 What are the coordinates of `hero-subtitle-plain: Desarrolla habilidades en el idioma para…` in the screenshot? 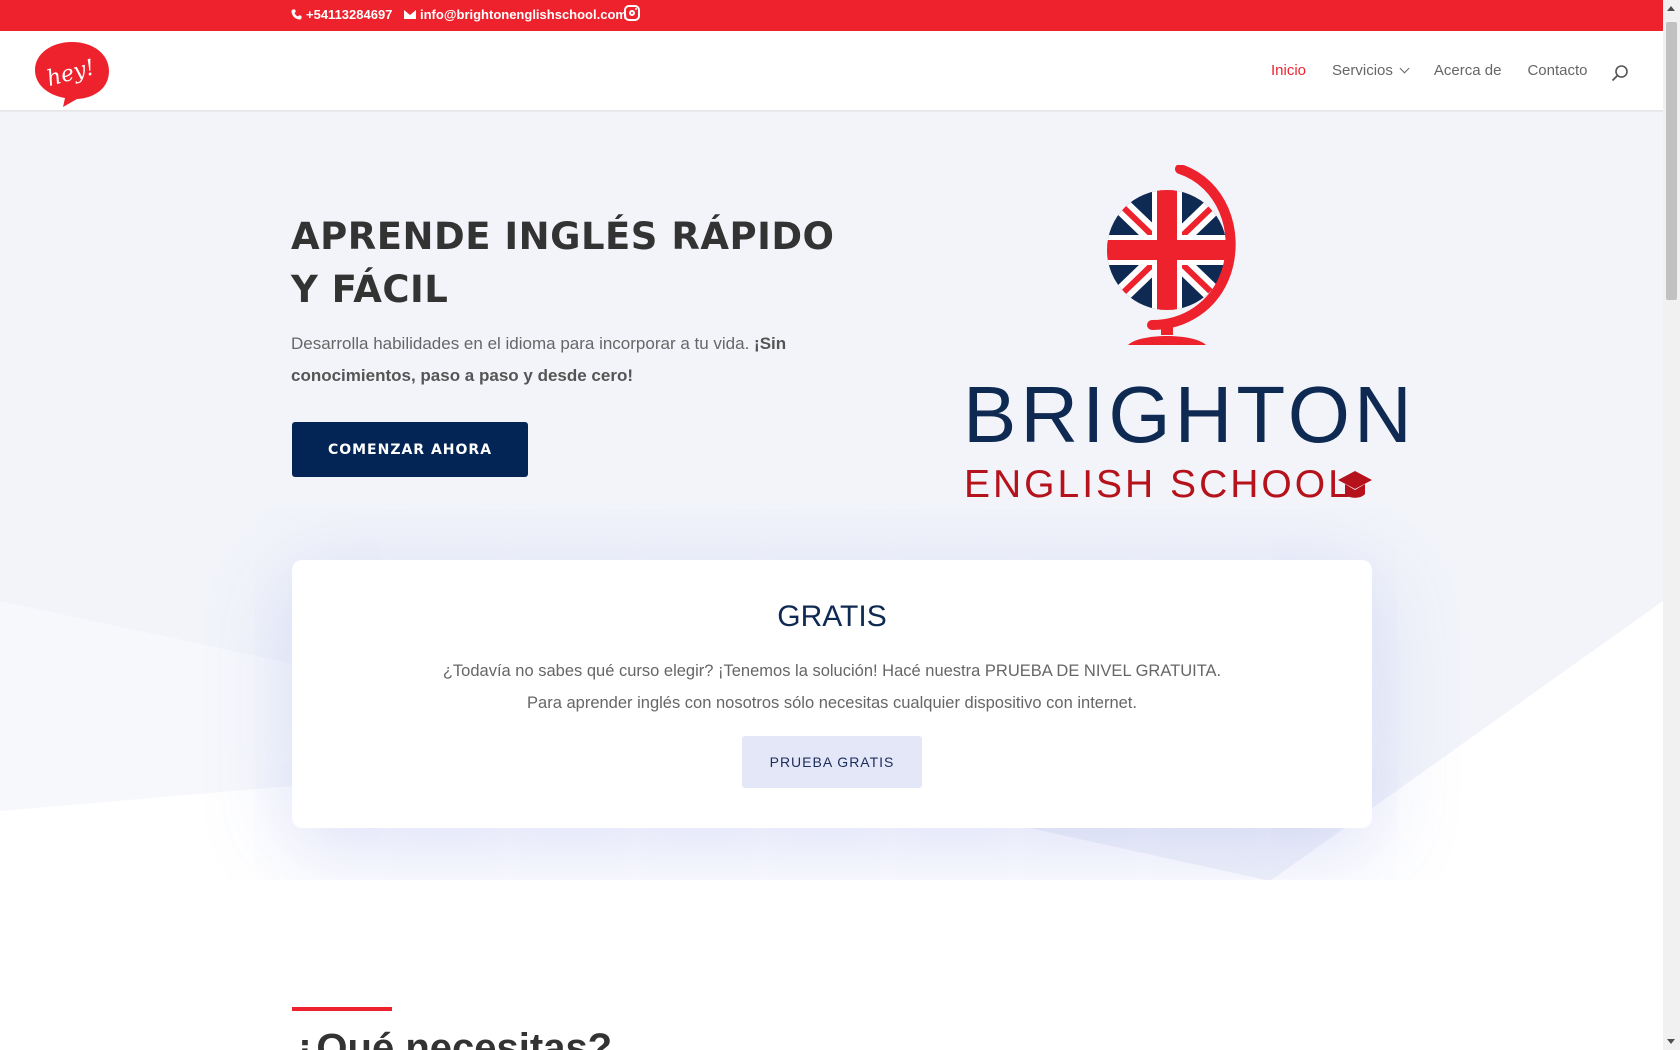 It's located at (523, 343).